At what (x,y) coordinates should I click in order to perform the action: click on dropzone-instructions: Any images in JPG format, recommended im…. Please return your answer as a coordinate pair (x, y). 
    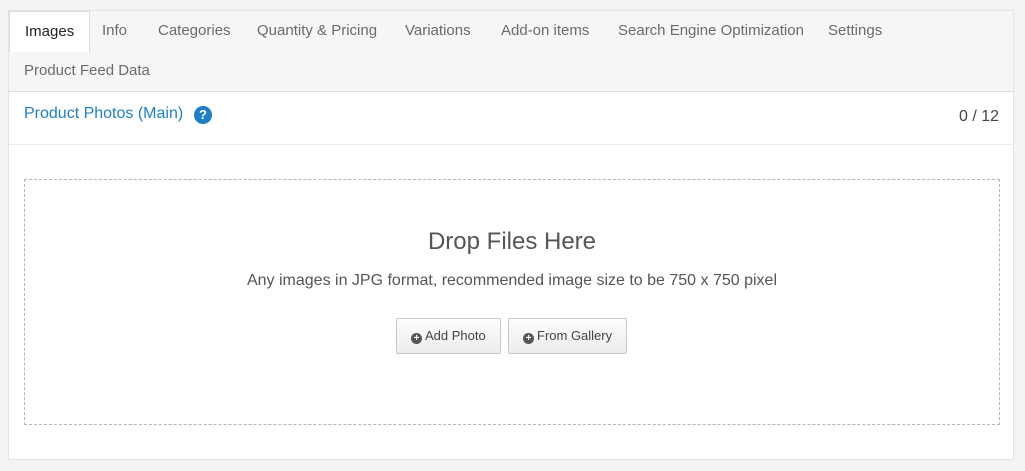
    Looking at the image, I should click on (512, 280).